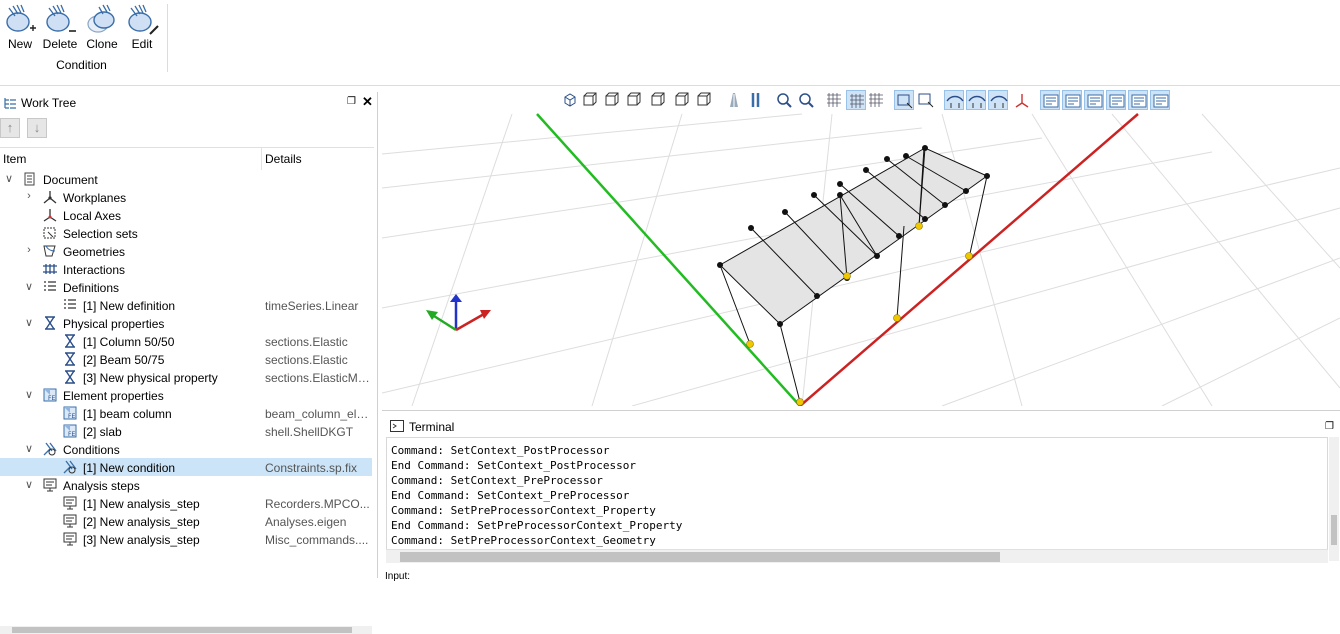 This screenshot has height=634, width=1340. What do you see at coordinates (70, 180) in the screenshot?
I see `tree-row-label: Document` at bounding box center [70, 180].